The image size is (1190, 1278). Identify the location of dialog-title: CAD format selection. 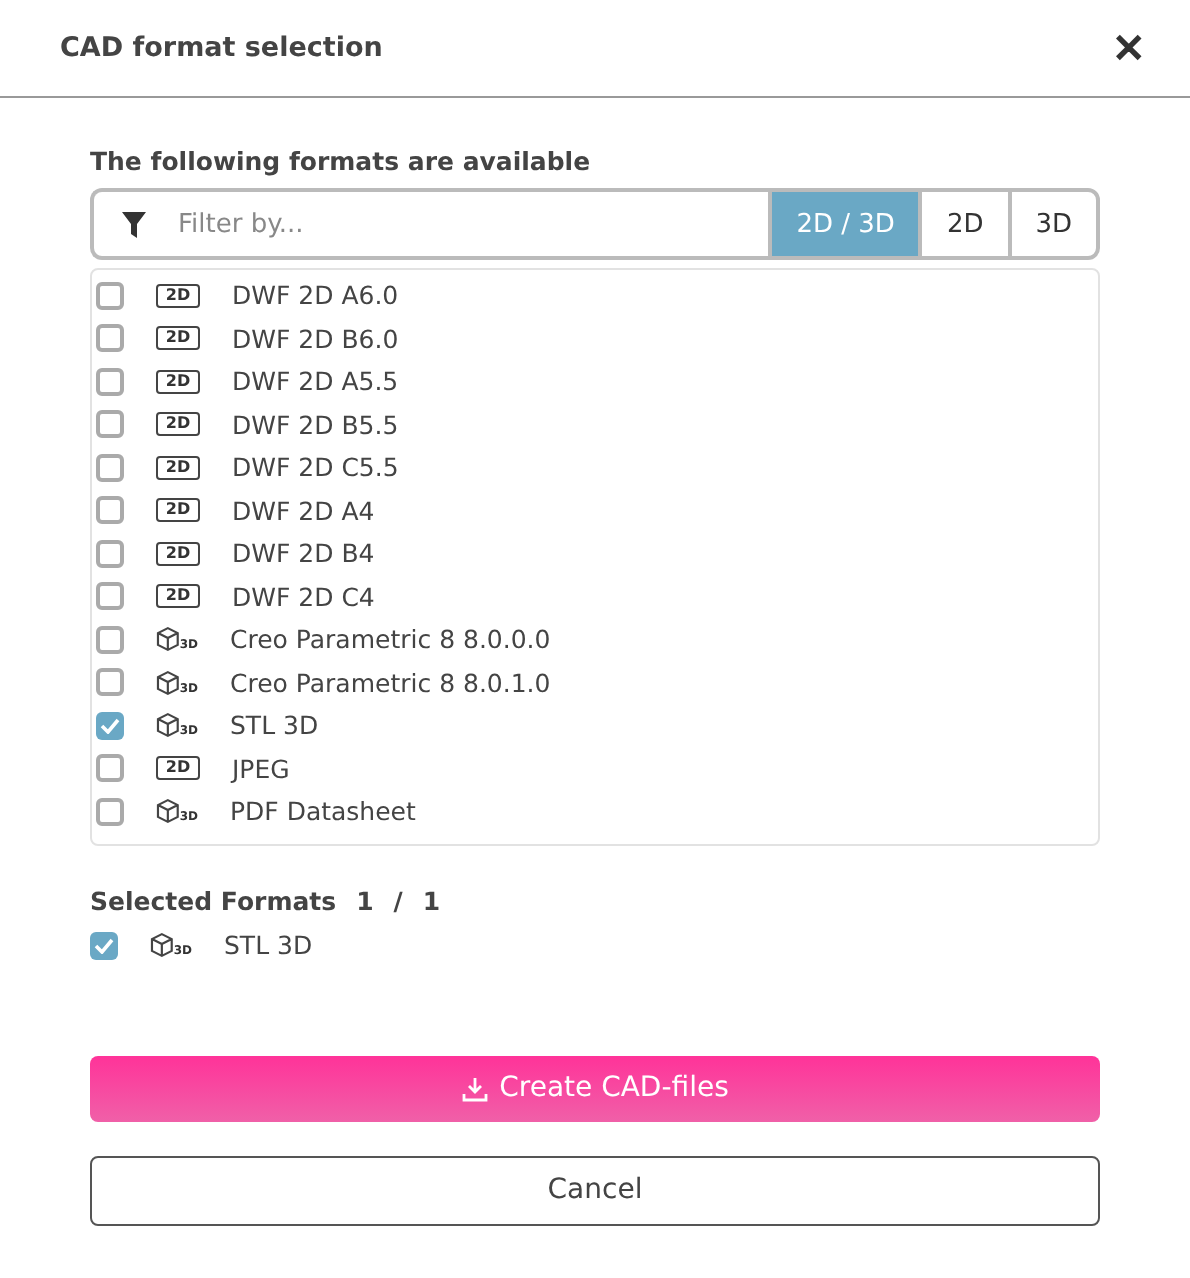
(221, 48).